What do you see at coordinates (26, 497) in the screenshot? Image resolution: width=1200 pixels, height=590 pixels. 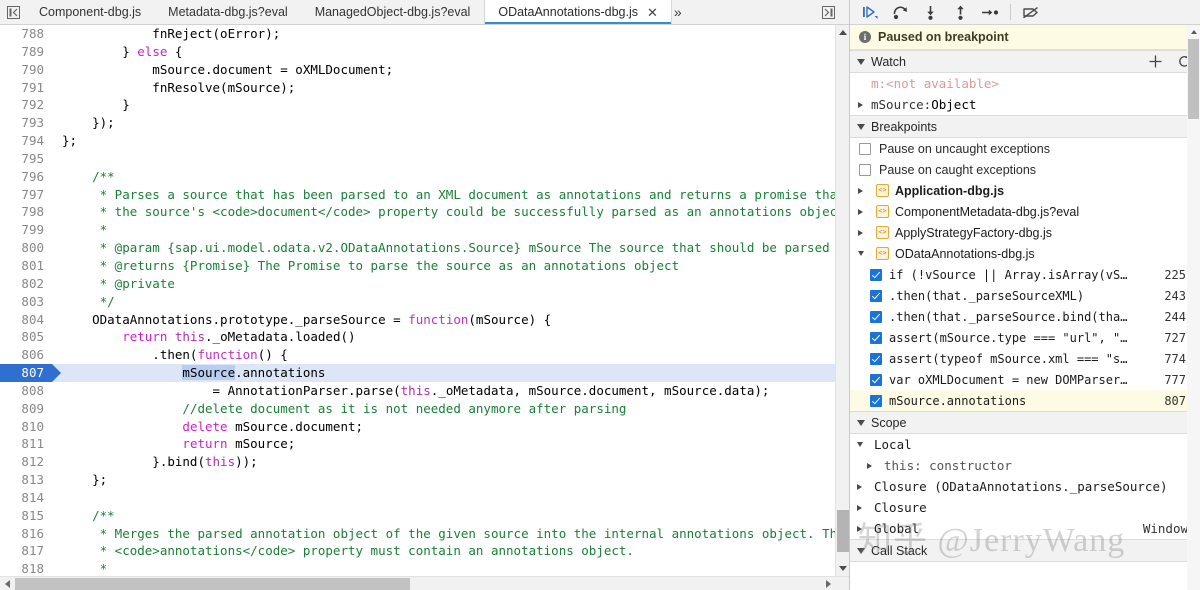 I see `line-number-gutter: 814` at bounding box center [26, 497].